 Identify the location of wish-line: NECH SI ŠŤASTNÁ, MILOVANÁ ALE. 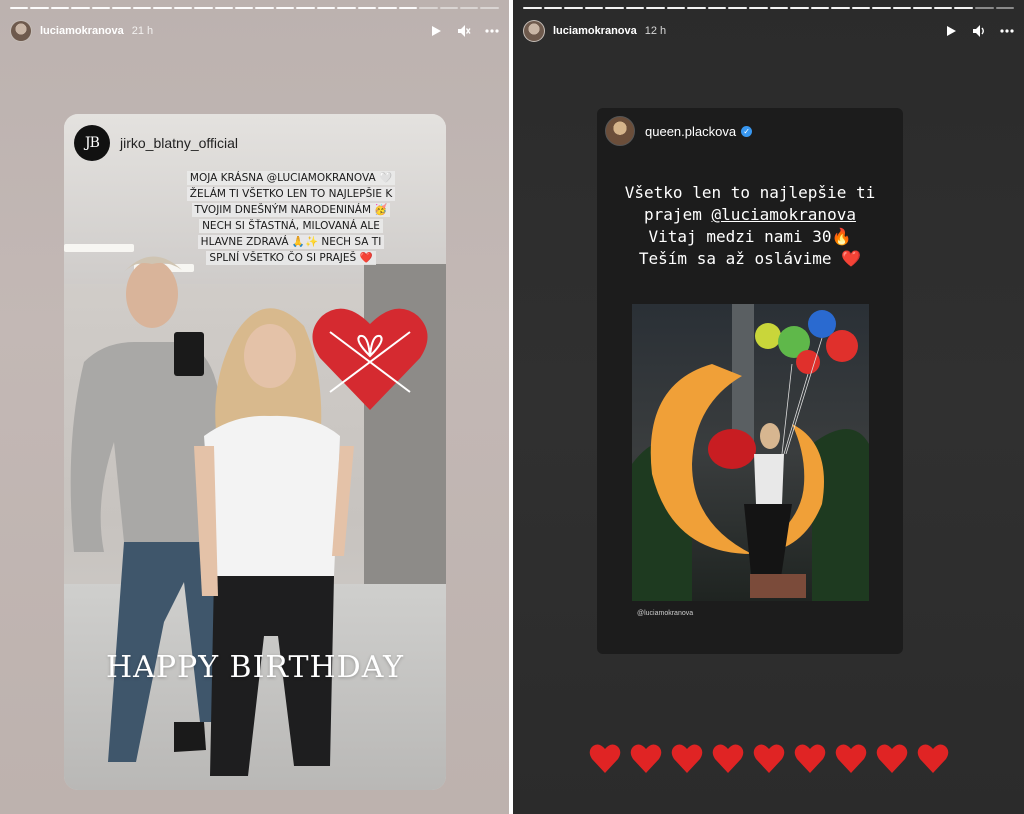
(291, 226).